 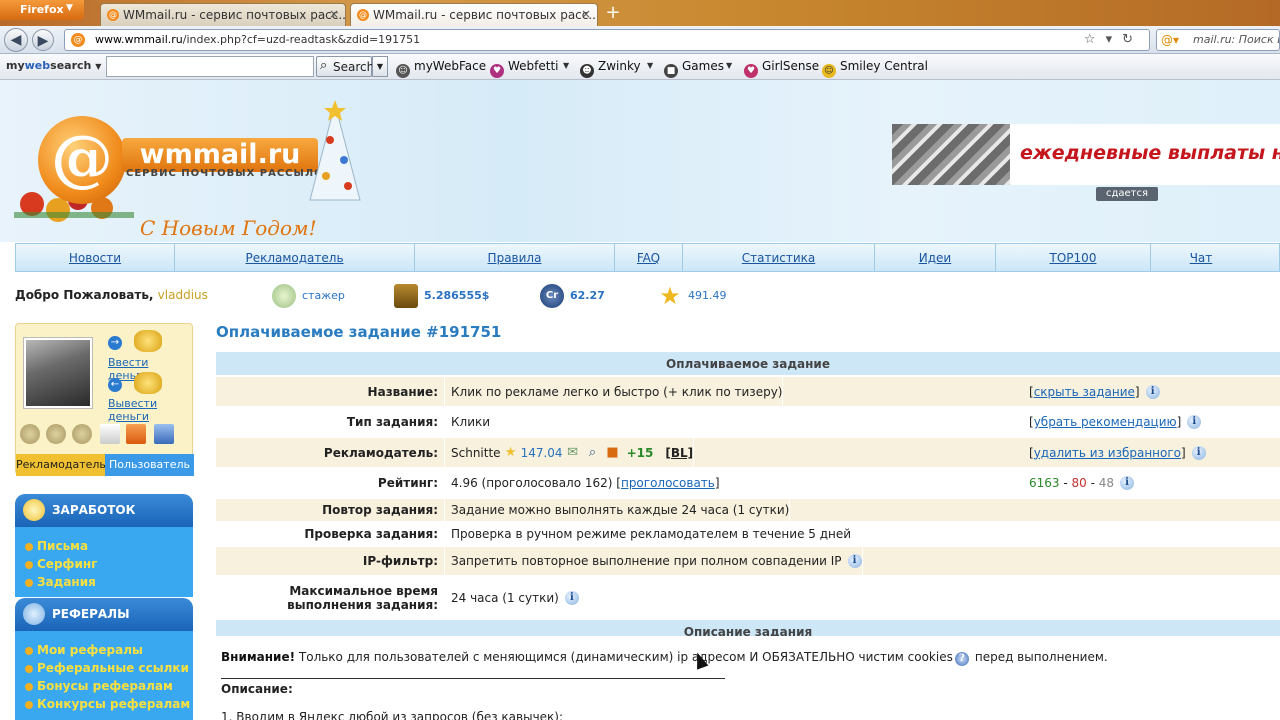 What do you see at coordinates (1086, 154) in the screenshot?
I see `ad-banner: ежедневные выплаты н` at bounding box center [1086, 154].